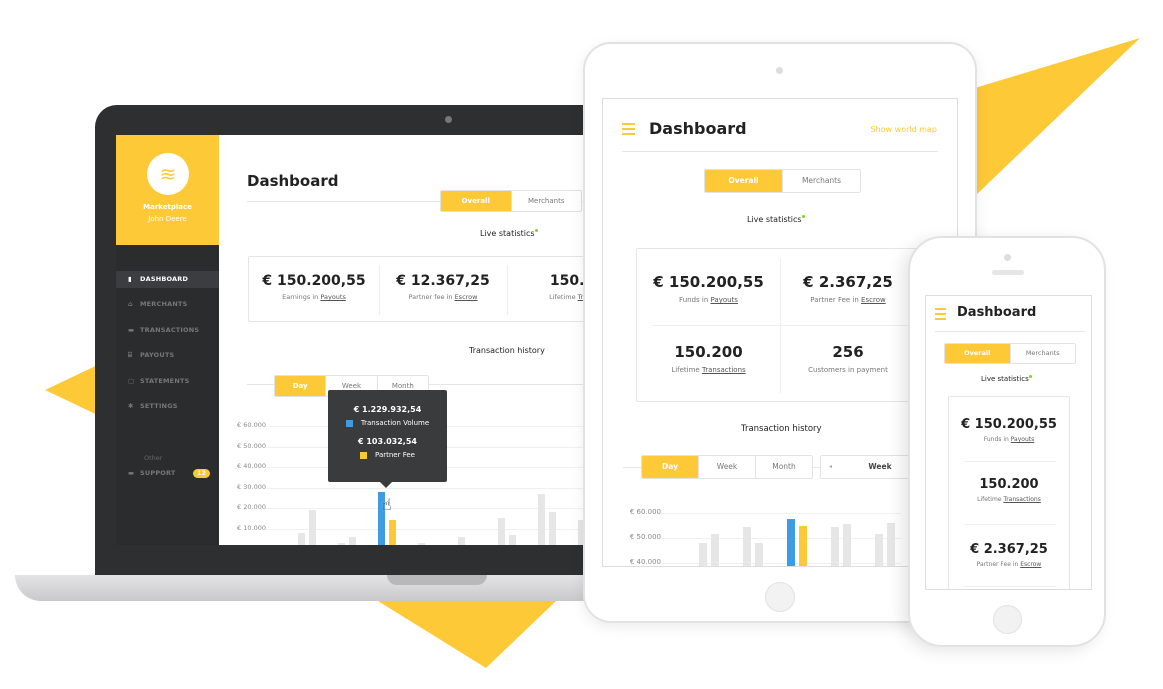  Describe the element at coordinates (1009, 430) in the screenshot. I see `stat-funds: € 150.200,55 Funds in Payouts` at that location.